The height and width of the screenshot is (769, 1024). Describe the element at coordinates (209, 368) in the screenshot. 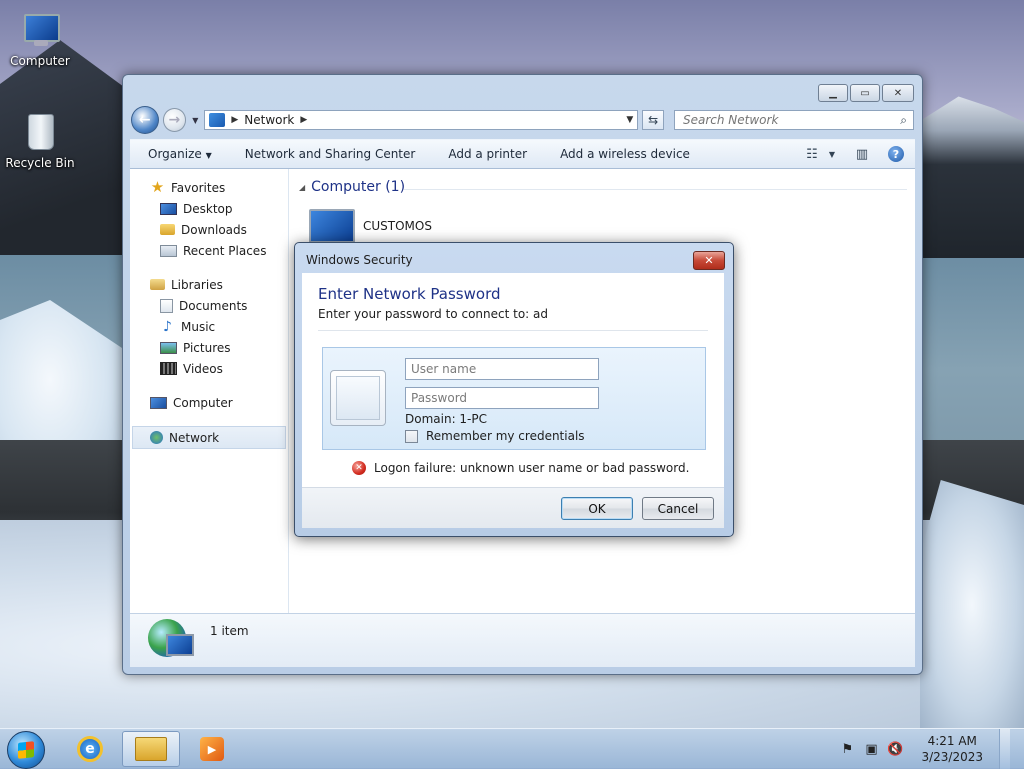

I see `sidebar-item-videos: Videos` at that location.